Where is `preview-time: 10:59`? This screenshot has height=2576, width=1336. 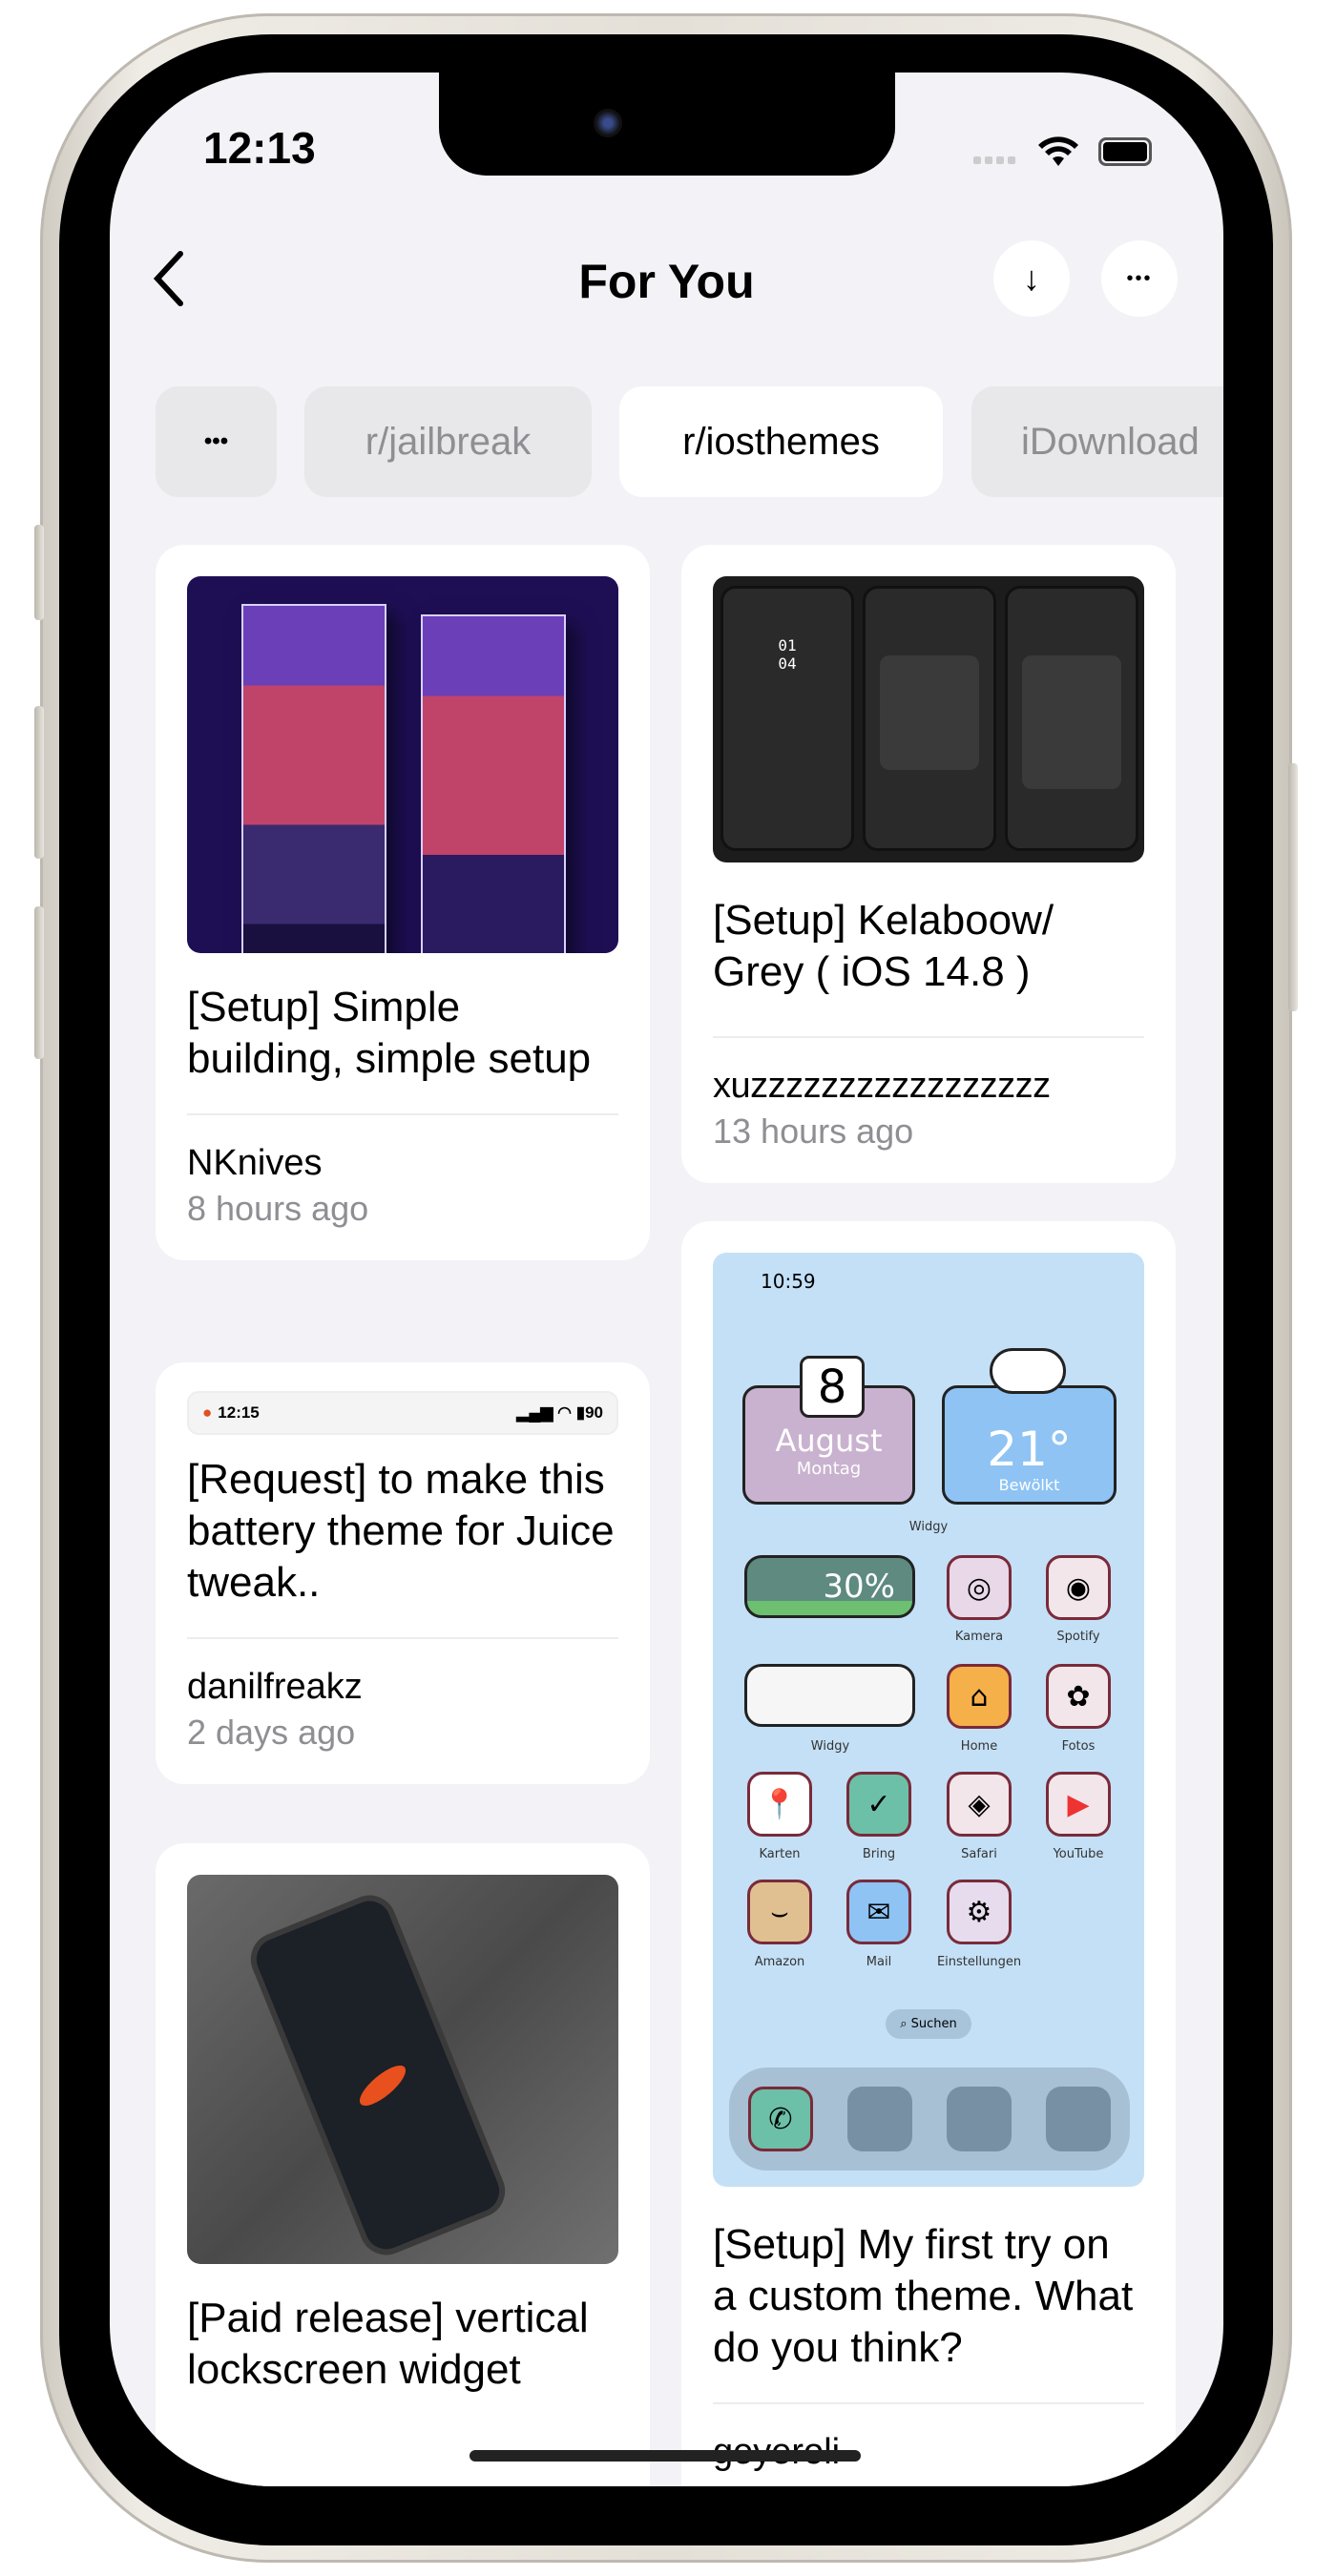
preview-time: 10:59 is located at coordinates (788, 1281).